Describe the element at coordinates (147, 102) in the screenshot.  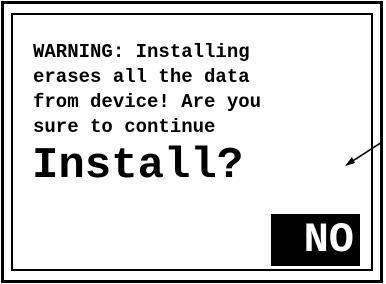
I see `warning-line-3: from device! Are you` at that location.